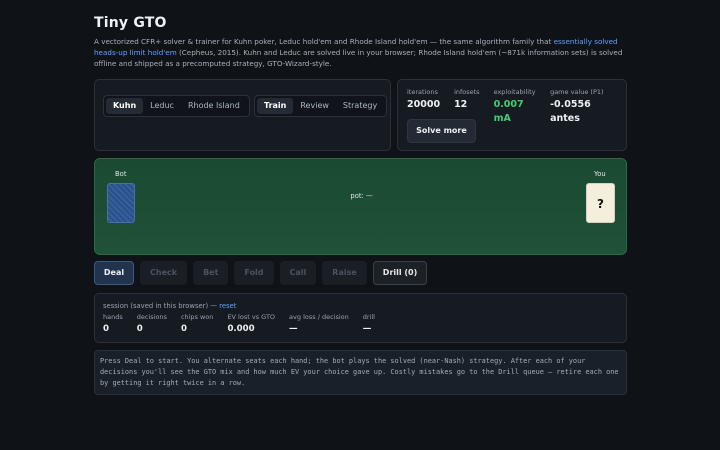  I want to click on session-heading-text: session (saved in this browser) —, so click(161, 306).